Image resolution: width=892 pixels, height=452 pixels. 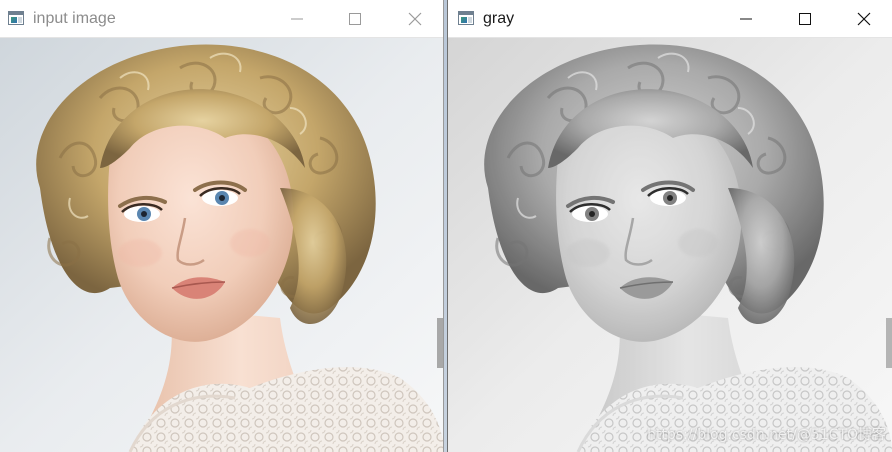 I want to click on gray-titlebar: gray, so click(x=670, y=19).